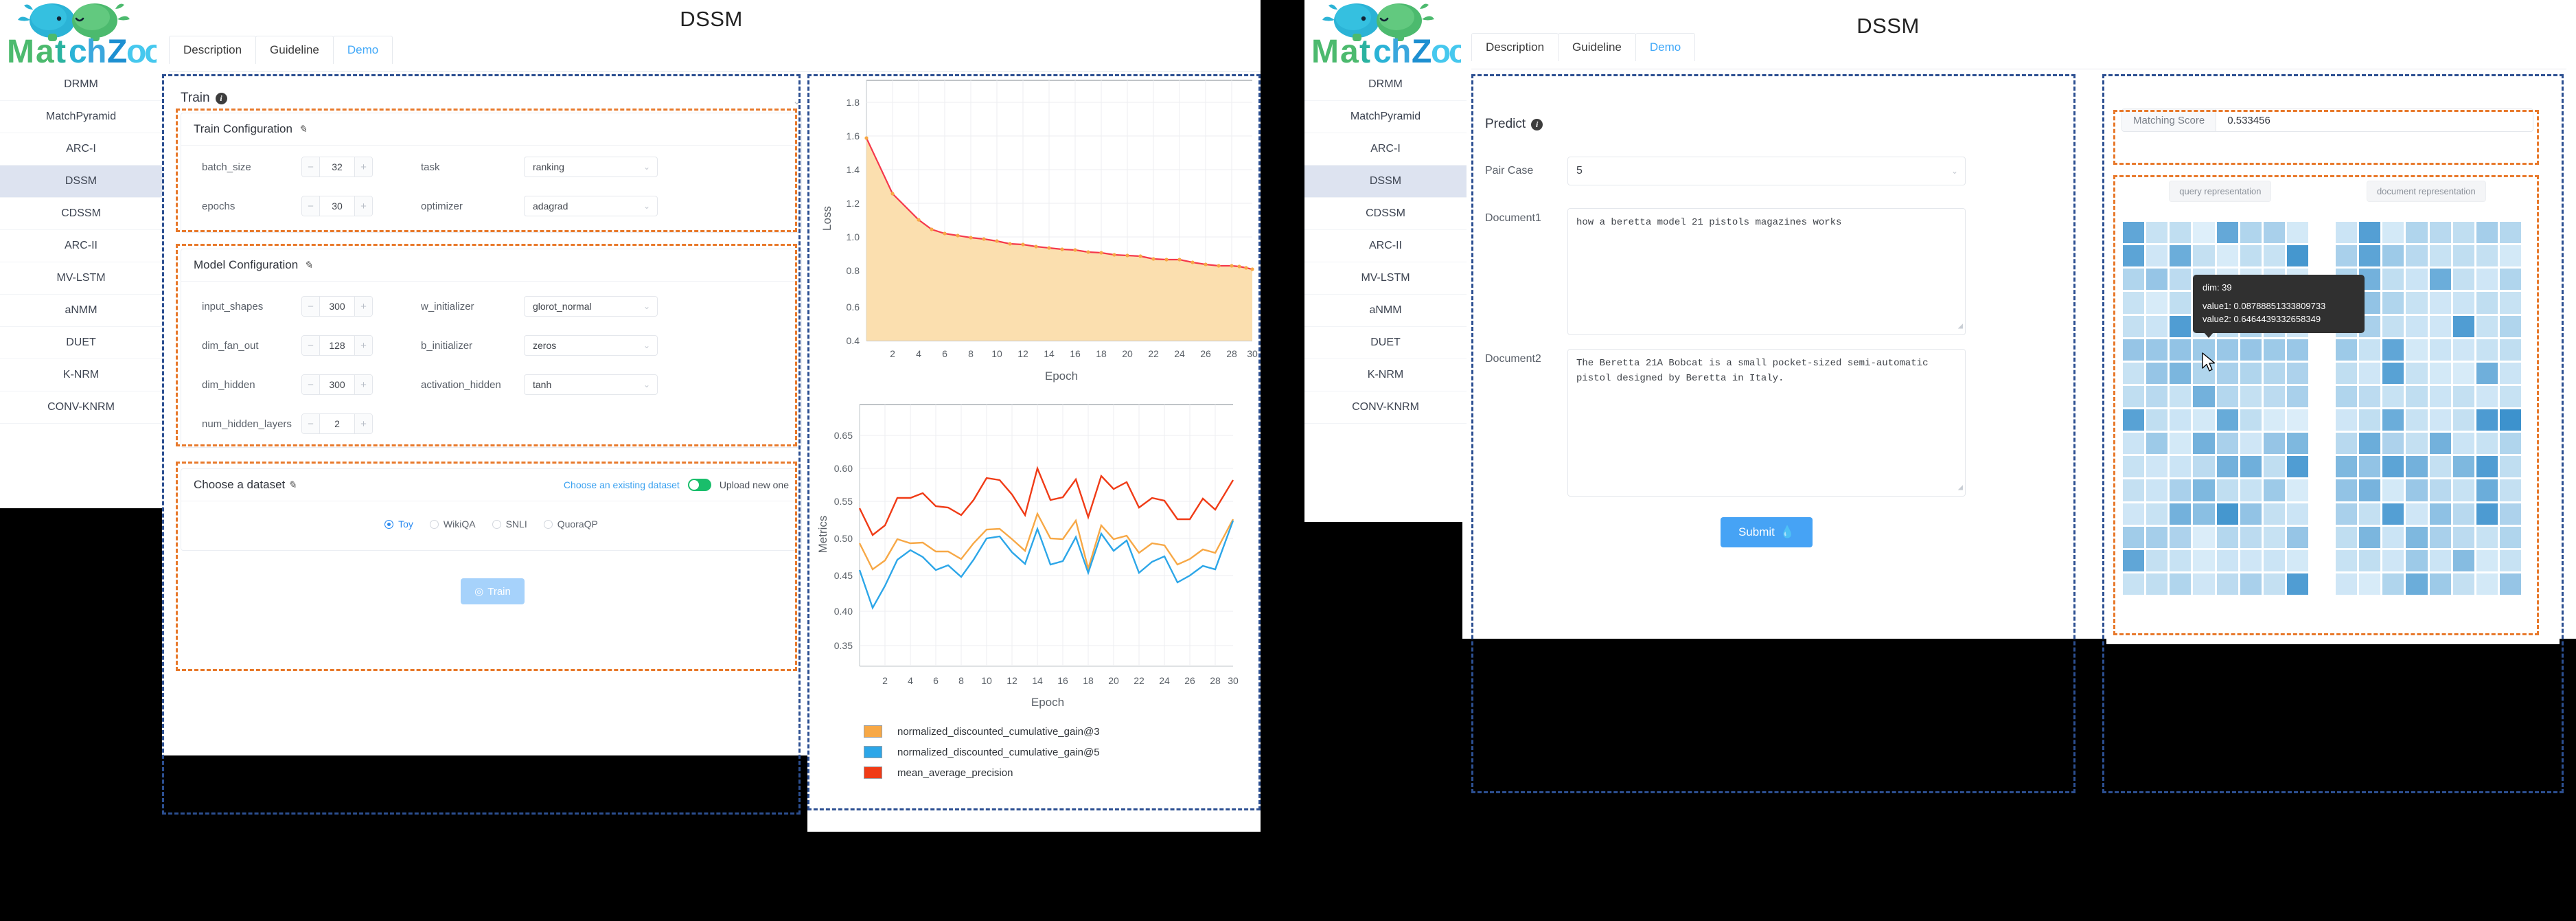 The width and height of the screenshot is (2576, 921). I want to click on num-hidden-layers-value: 2, so click(337, 423).